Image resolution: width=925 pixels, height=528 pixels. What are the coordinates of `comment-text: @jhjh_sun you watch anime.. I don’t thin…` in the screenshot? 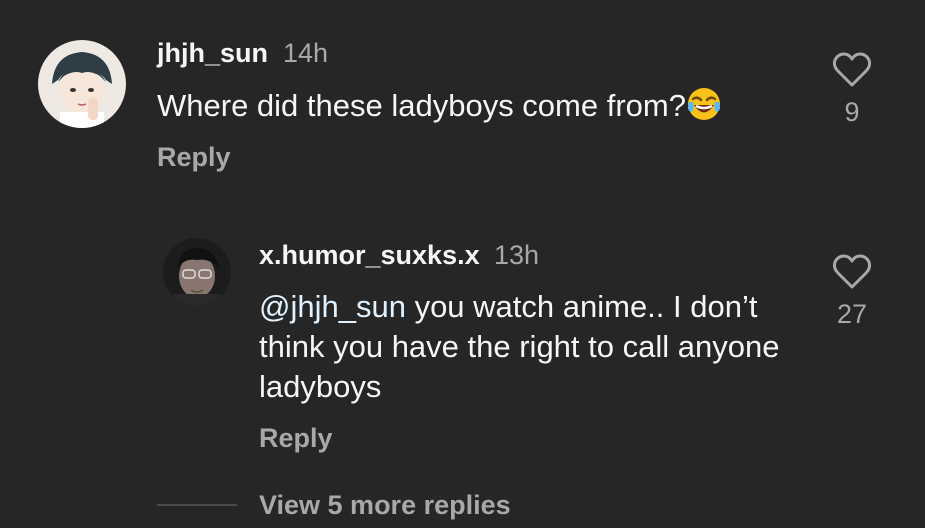 It's located at (529, 347).